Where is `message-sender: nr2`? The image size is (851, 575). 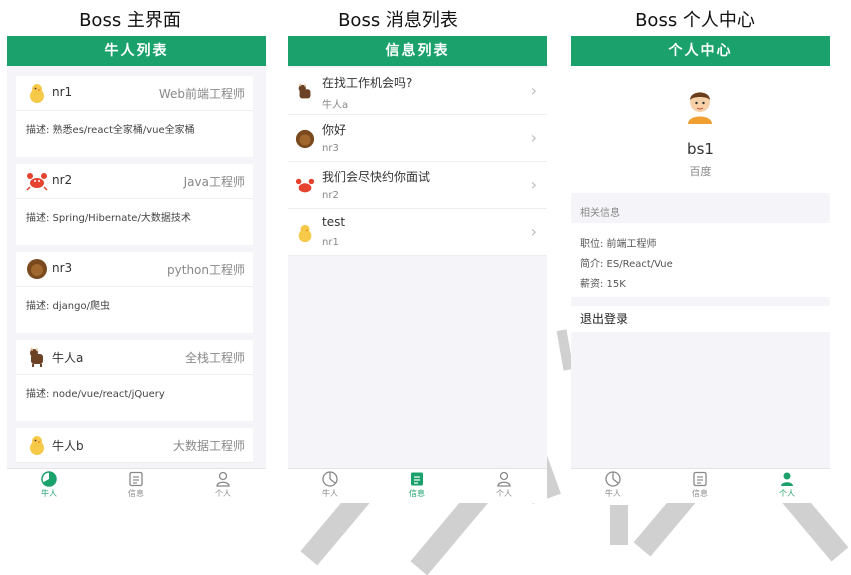
message-sender: nr2 is located at coordinates (330, 195).